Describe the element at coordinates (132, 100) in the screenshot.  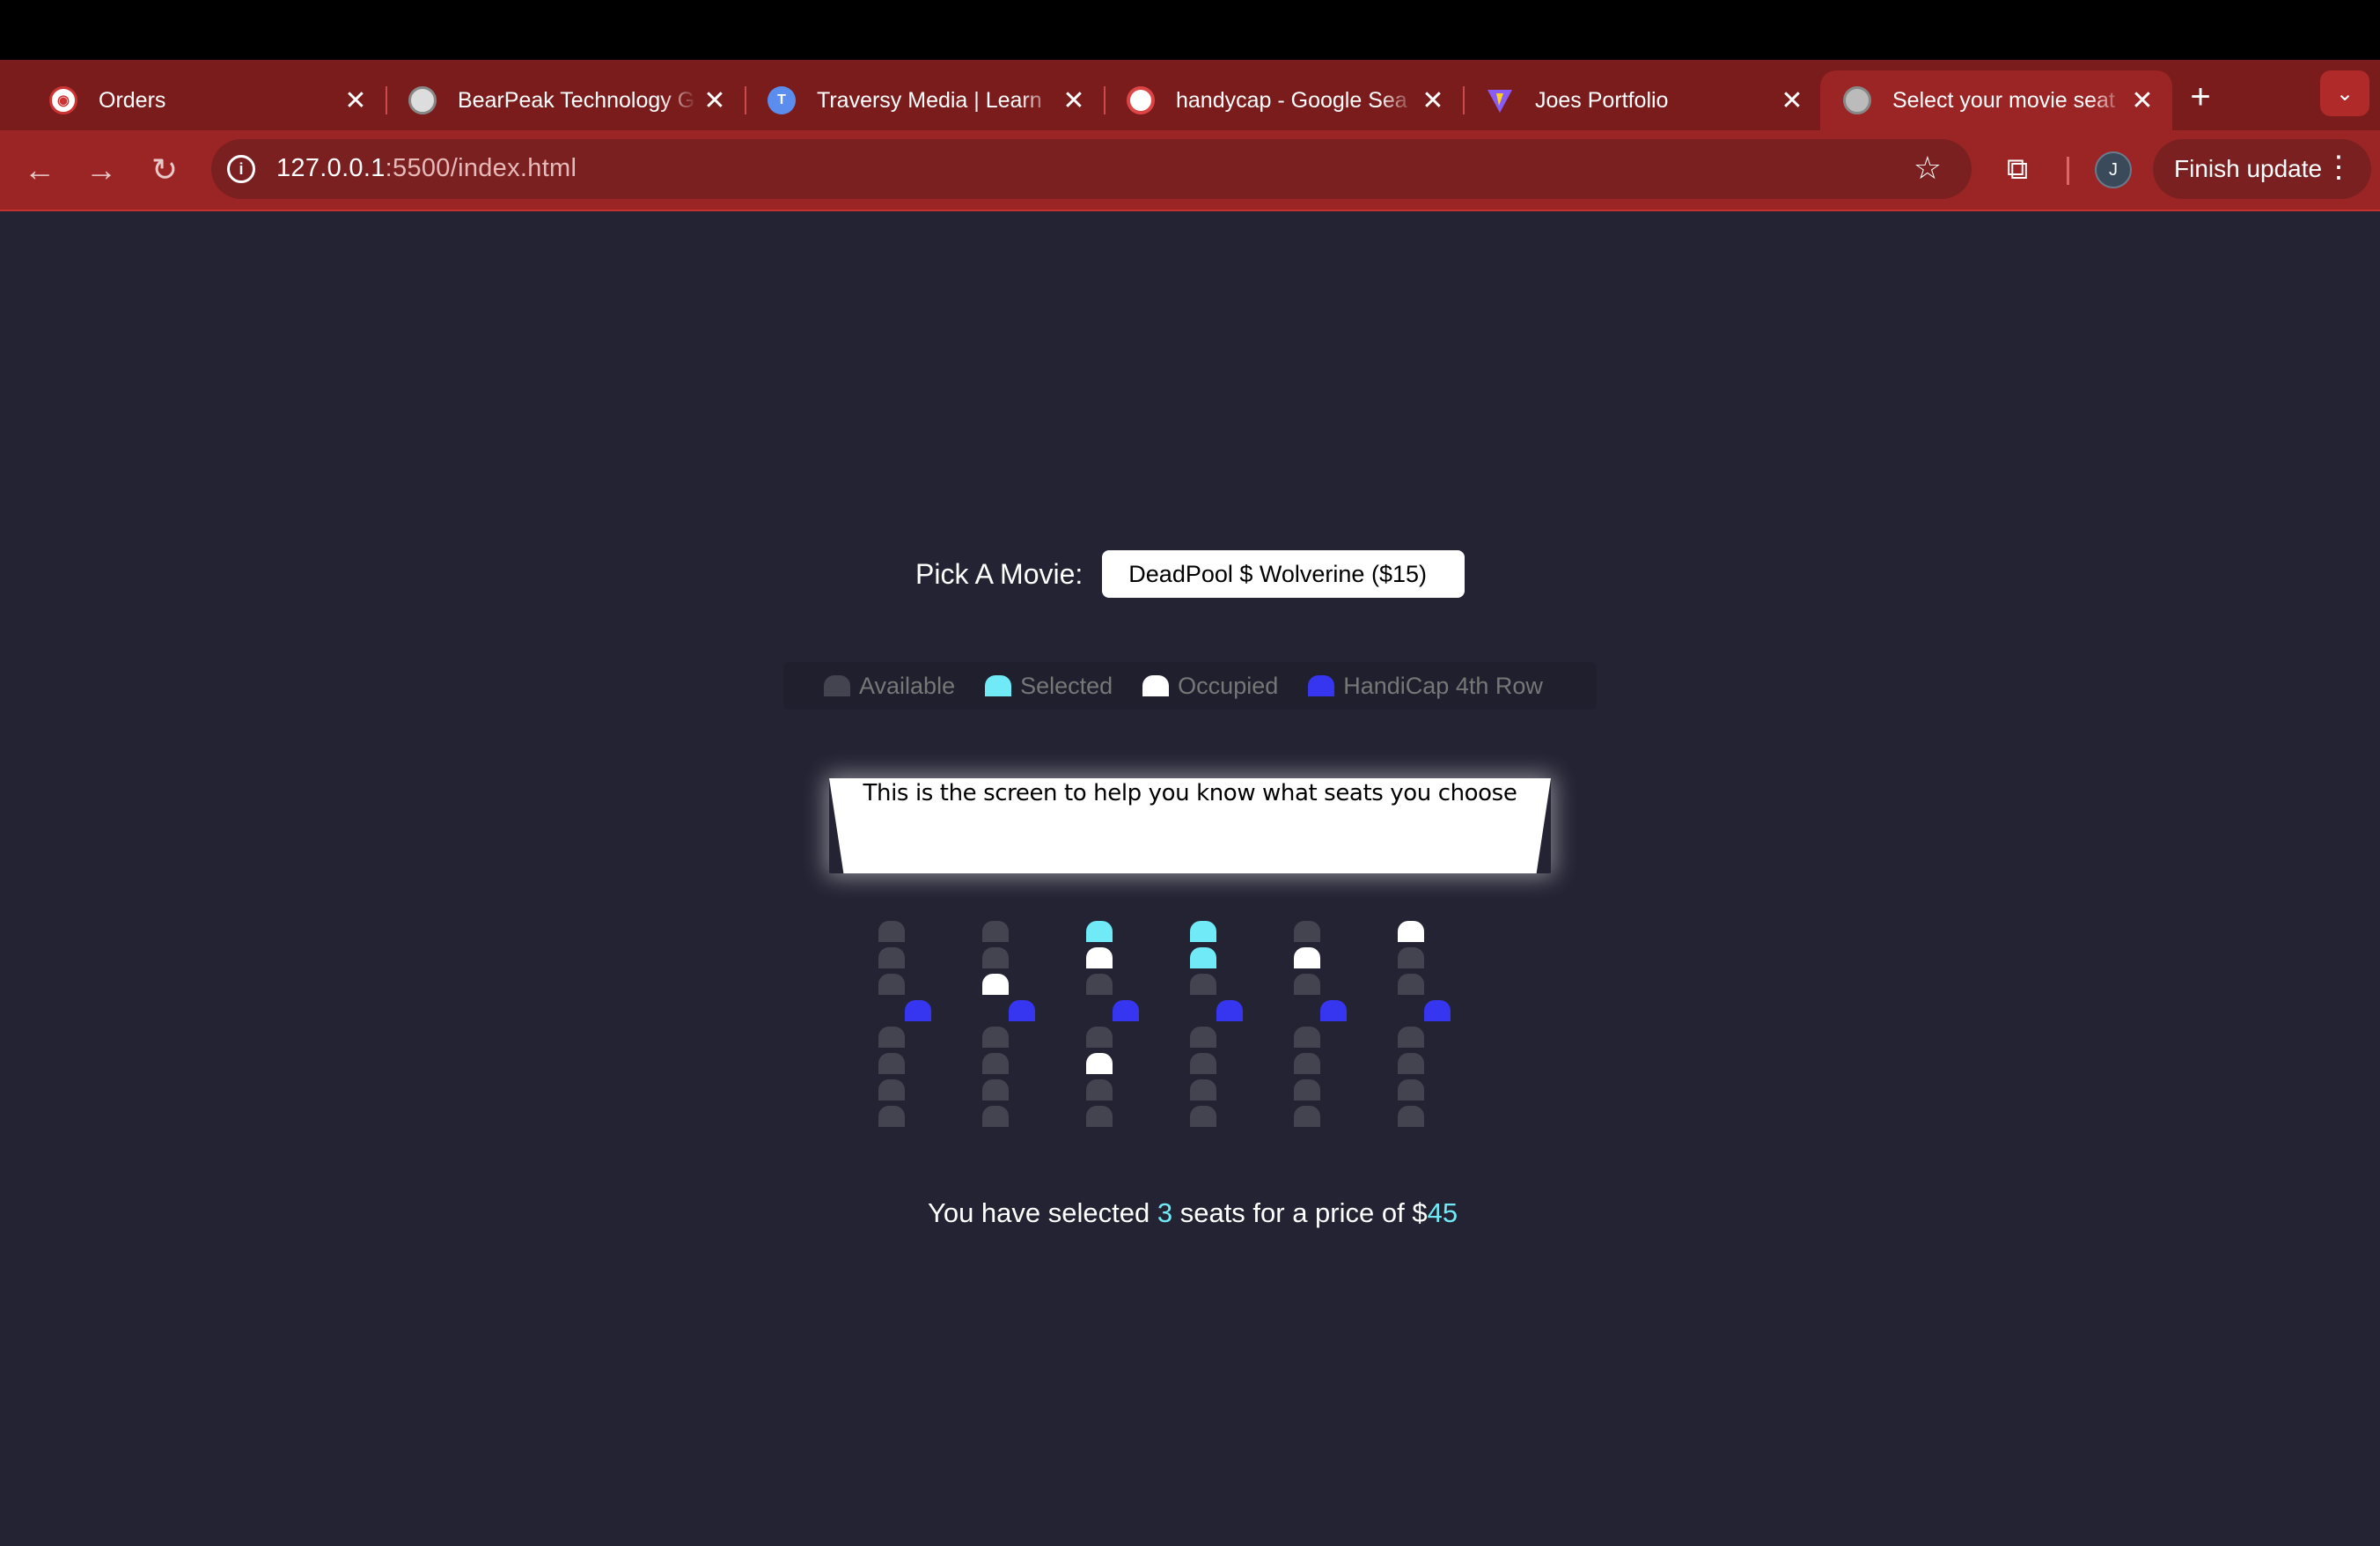
I see `tab-title: Orders` at that location.